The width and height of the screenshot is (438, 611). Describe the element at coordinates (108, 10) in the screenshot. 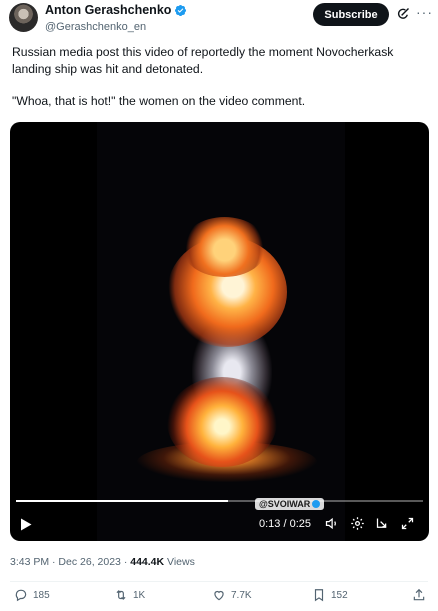

I see `author-name: Anton Gerashchenko` at that location.